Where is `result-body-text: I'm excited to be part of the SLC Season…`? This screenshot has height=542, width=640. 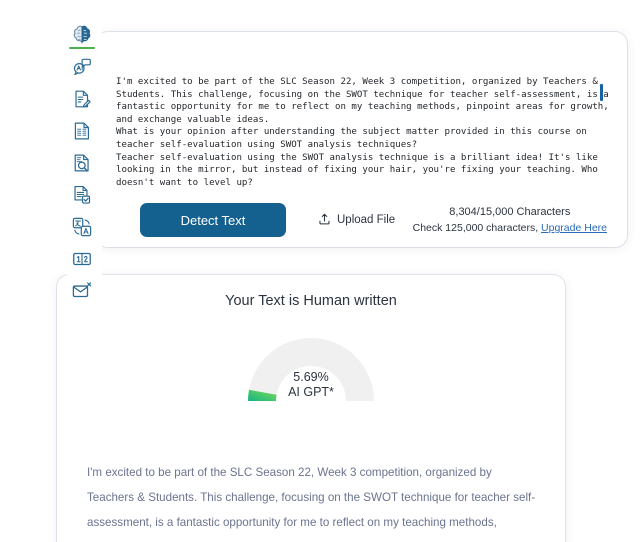 result-body-text: I'm excited to be part of the SLC Season… is located at coordinates (311, 504).